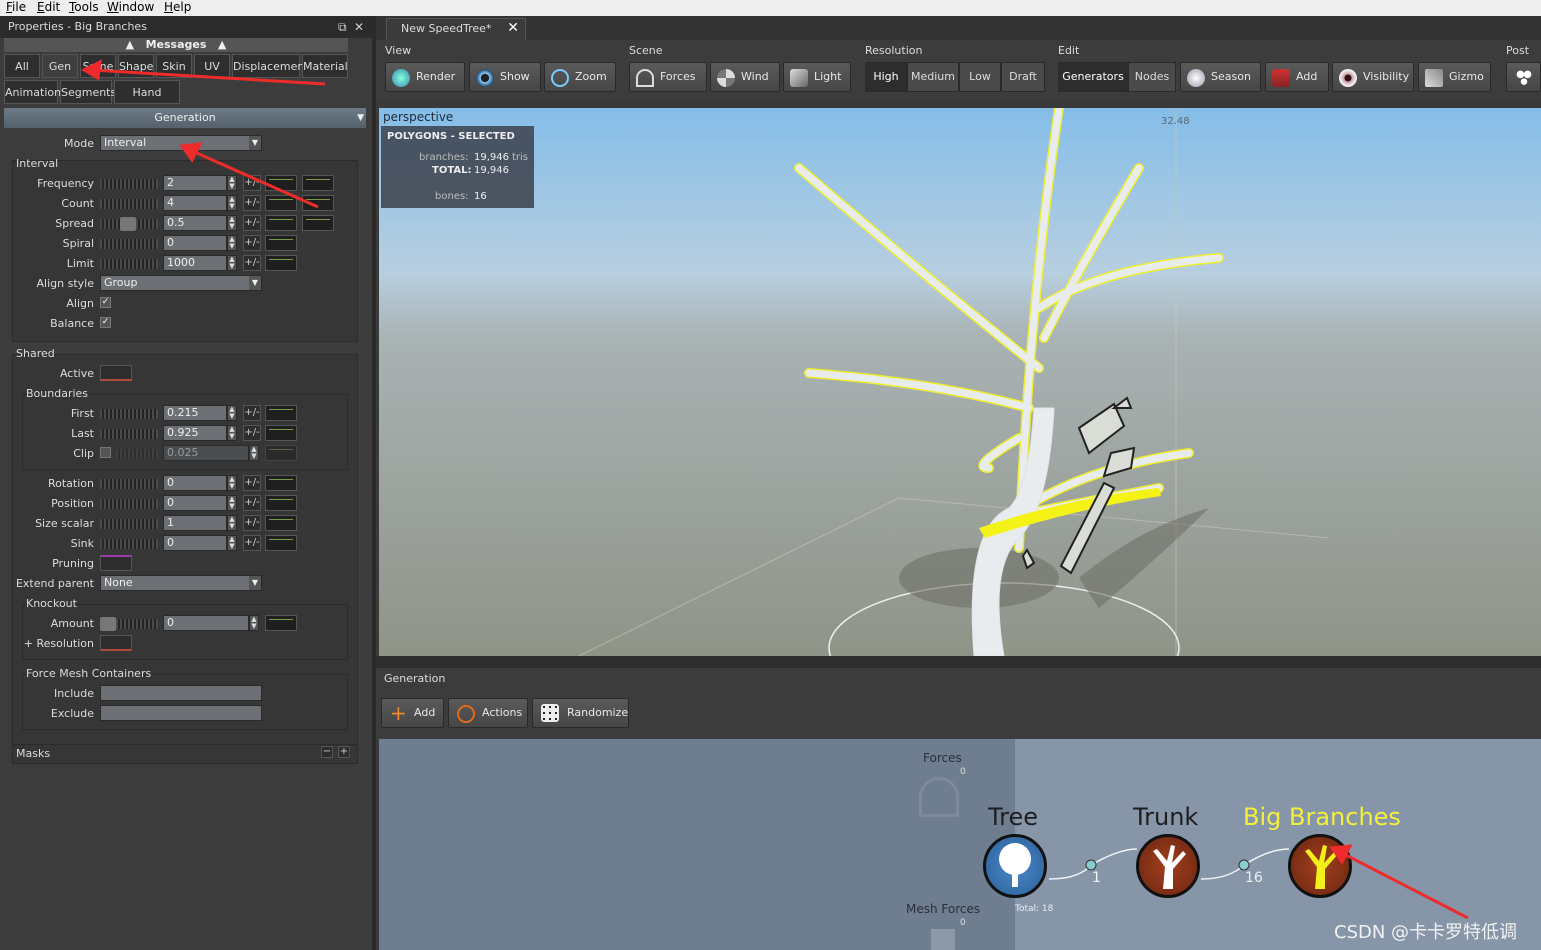  I want to click on spiral-spinner: ▲ ▼, so click(232, 243).